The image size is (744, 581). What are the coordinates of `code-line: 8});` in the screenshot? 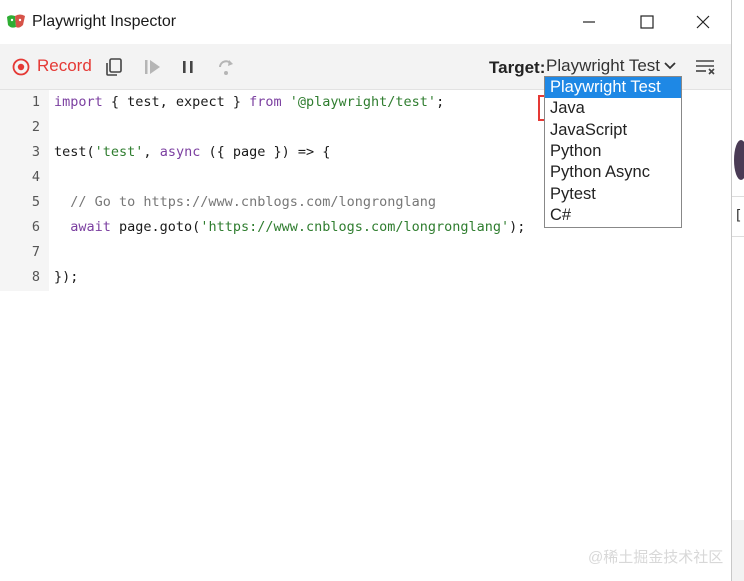 It's located at (365, 277).